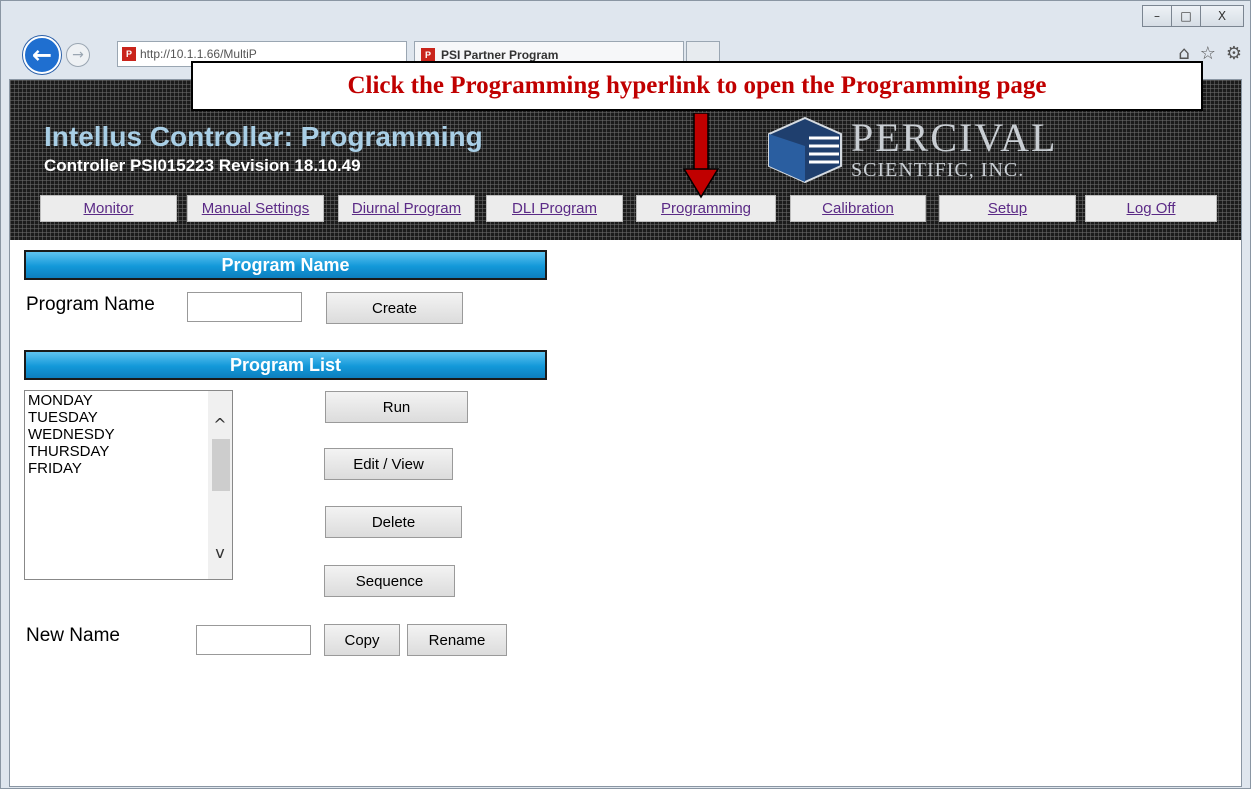 The width and height of the screenshot is (1251, 789). Describe the element at coordinates (1151, 208) in the screenshot. I see `nav-log-off: Log Off` at that location.